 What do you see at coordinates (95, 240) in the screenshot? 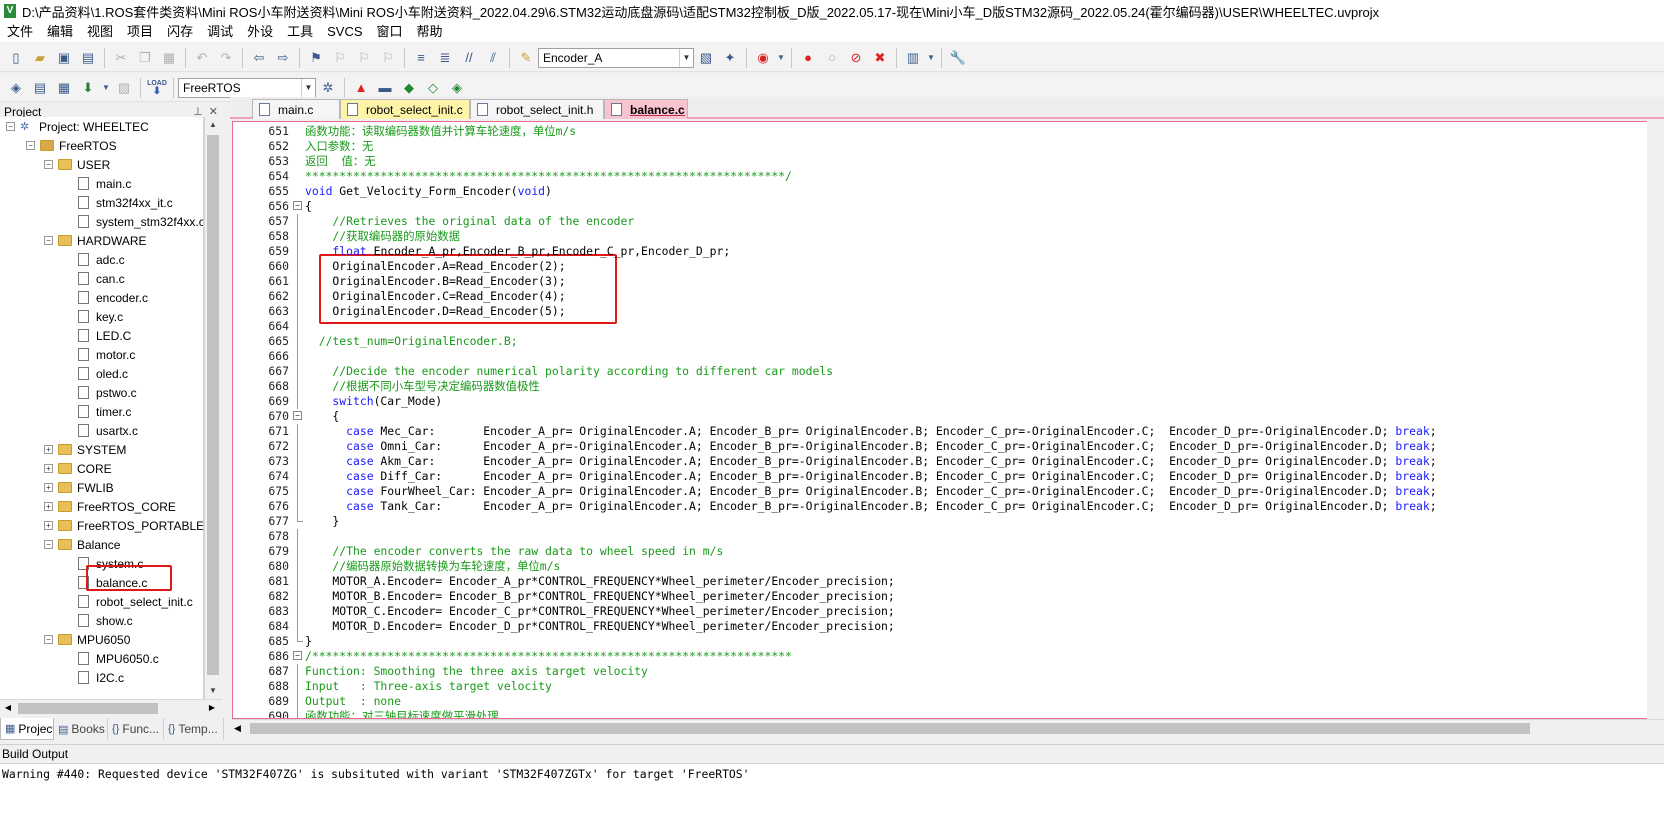
I see `tree-group-hardware: − HARDWARE` at bounding box center [95, 240].